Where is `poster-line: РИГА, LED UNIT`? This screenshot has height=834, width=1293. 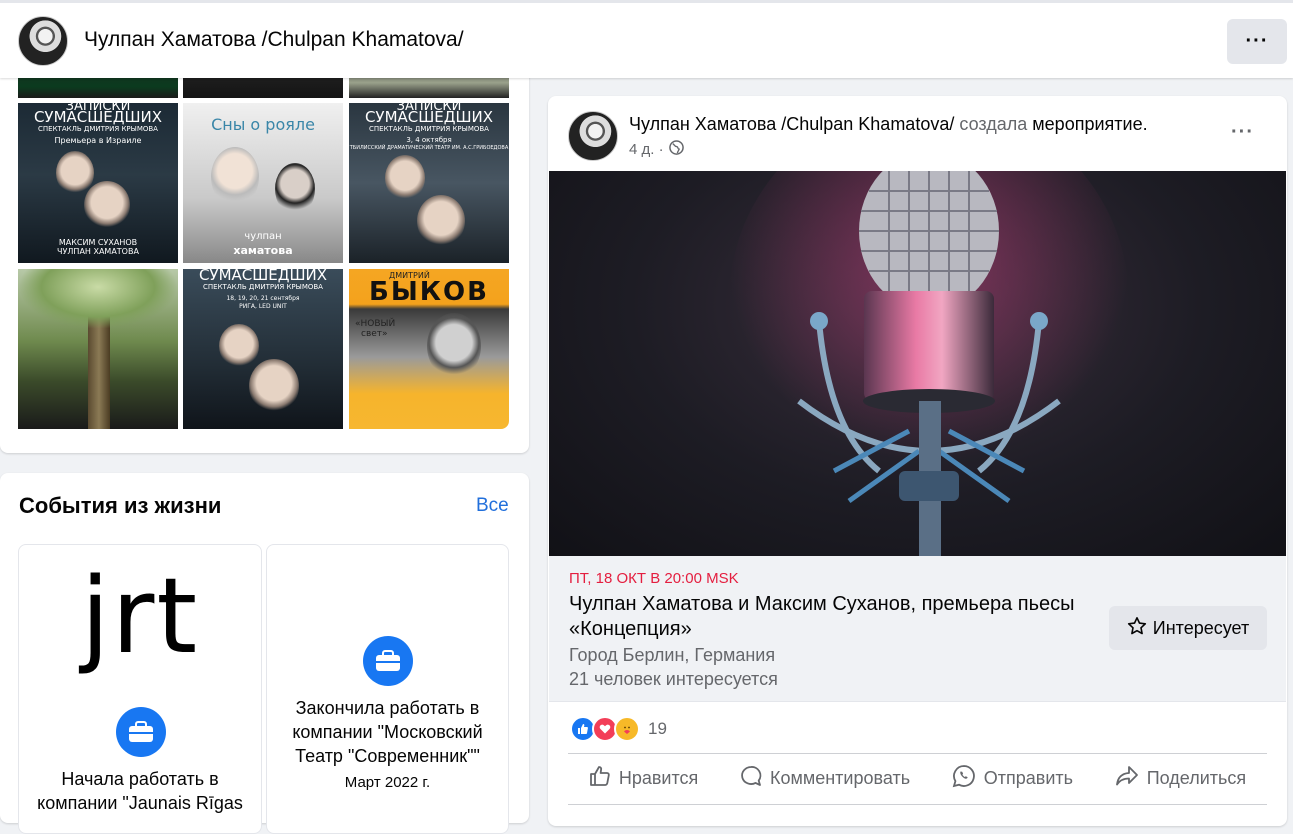 poster-line: РИГА, LED UNIT is located at coordinates (263, 306).